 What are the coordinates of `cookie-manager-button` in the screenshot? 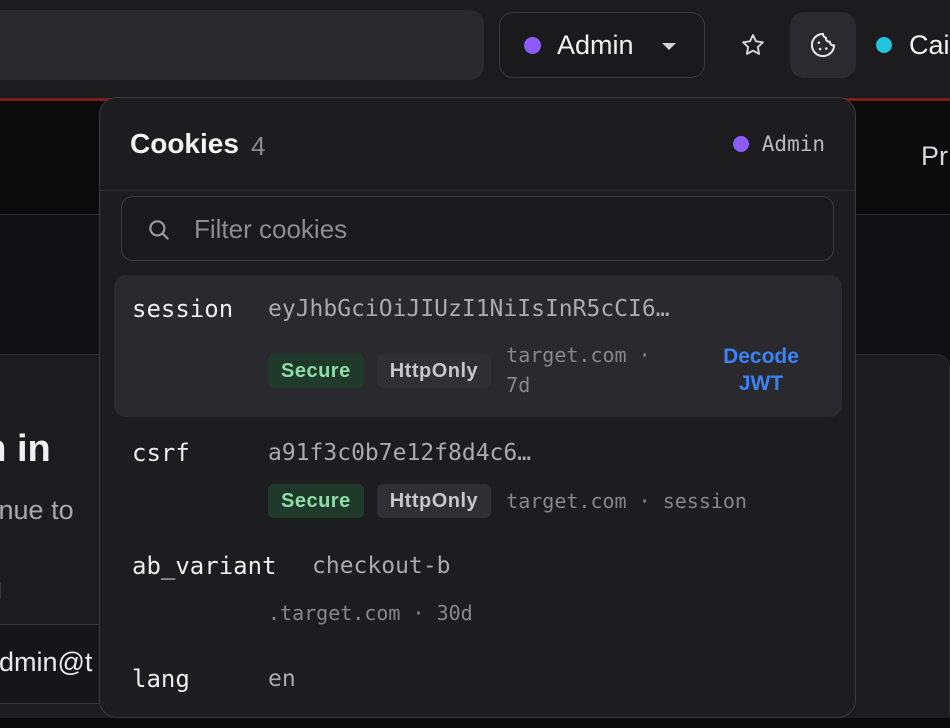 It's located at (823, 45).